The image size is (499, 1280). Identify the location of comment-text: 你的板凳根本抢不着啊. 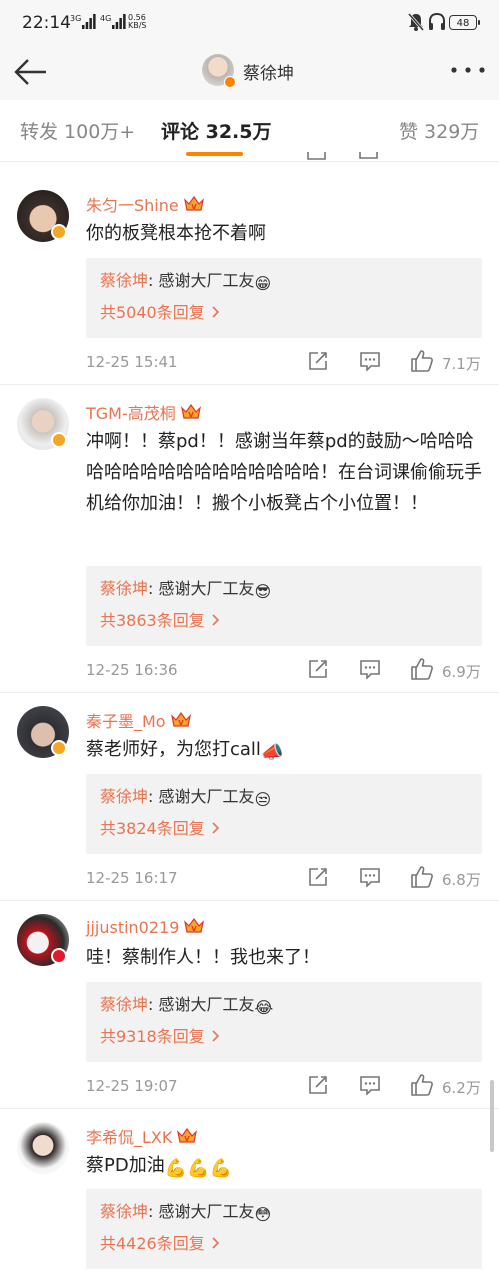
(176, 233).